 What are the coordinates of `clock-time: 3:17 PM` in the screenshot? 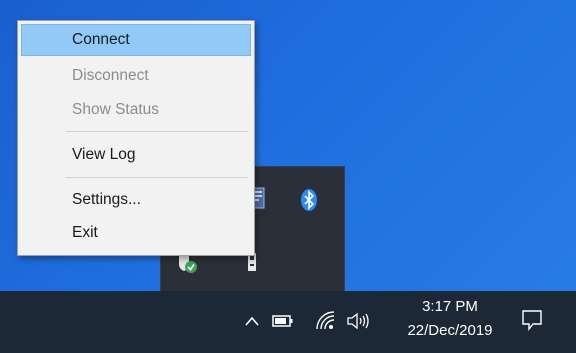 It's located at (450, 306).